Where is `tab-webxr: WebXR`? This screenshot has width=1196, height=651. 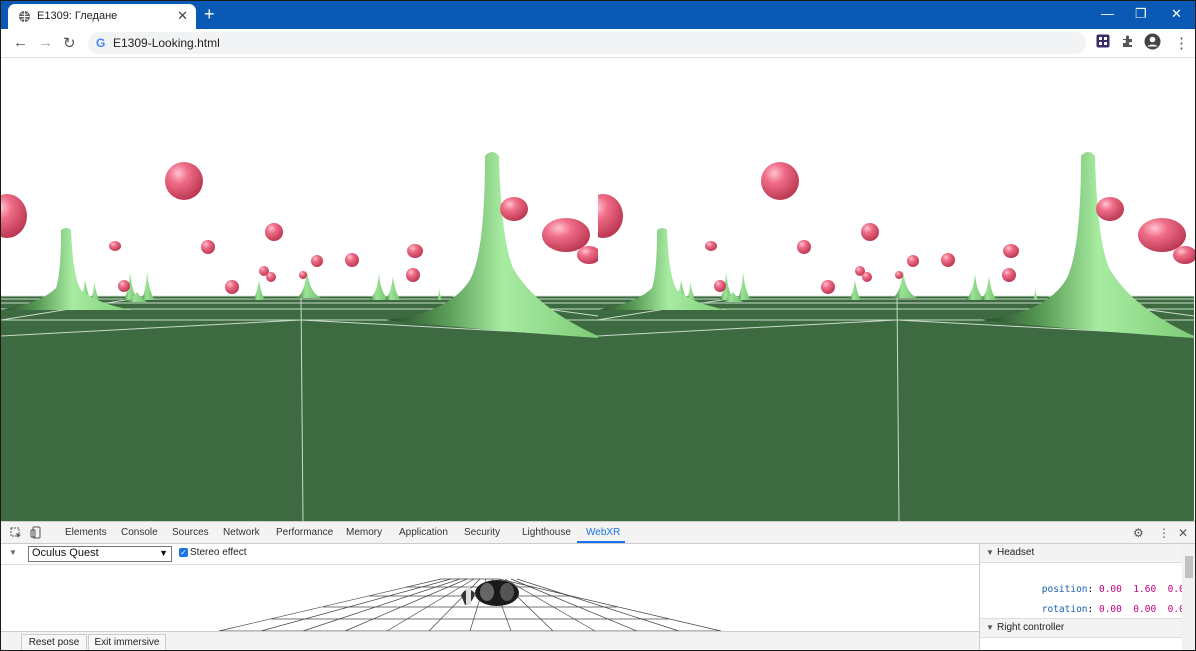 tab-webxr: WebXR is located at coordinates (603, 532).